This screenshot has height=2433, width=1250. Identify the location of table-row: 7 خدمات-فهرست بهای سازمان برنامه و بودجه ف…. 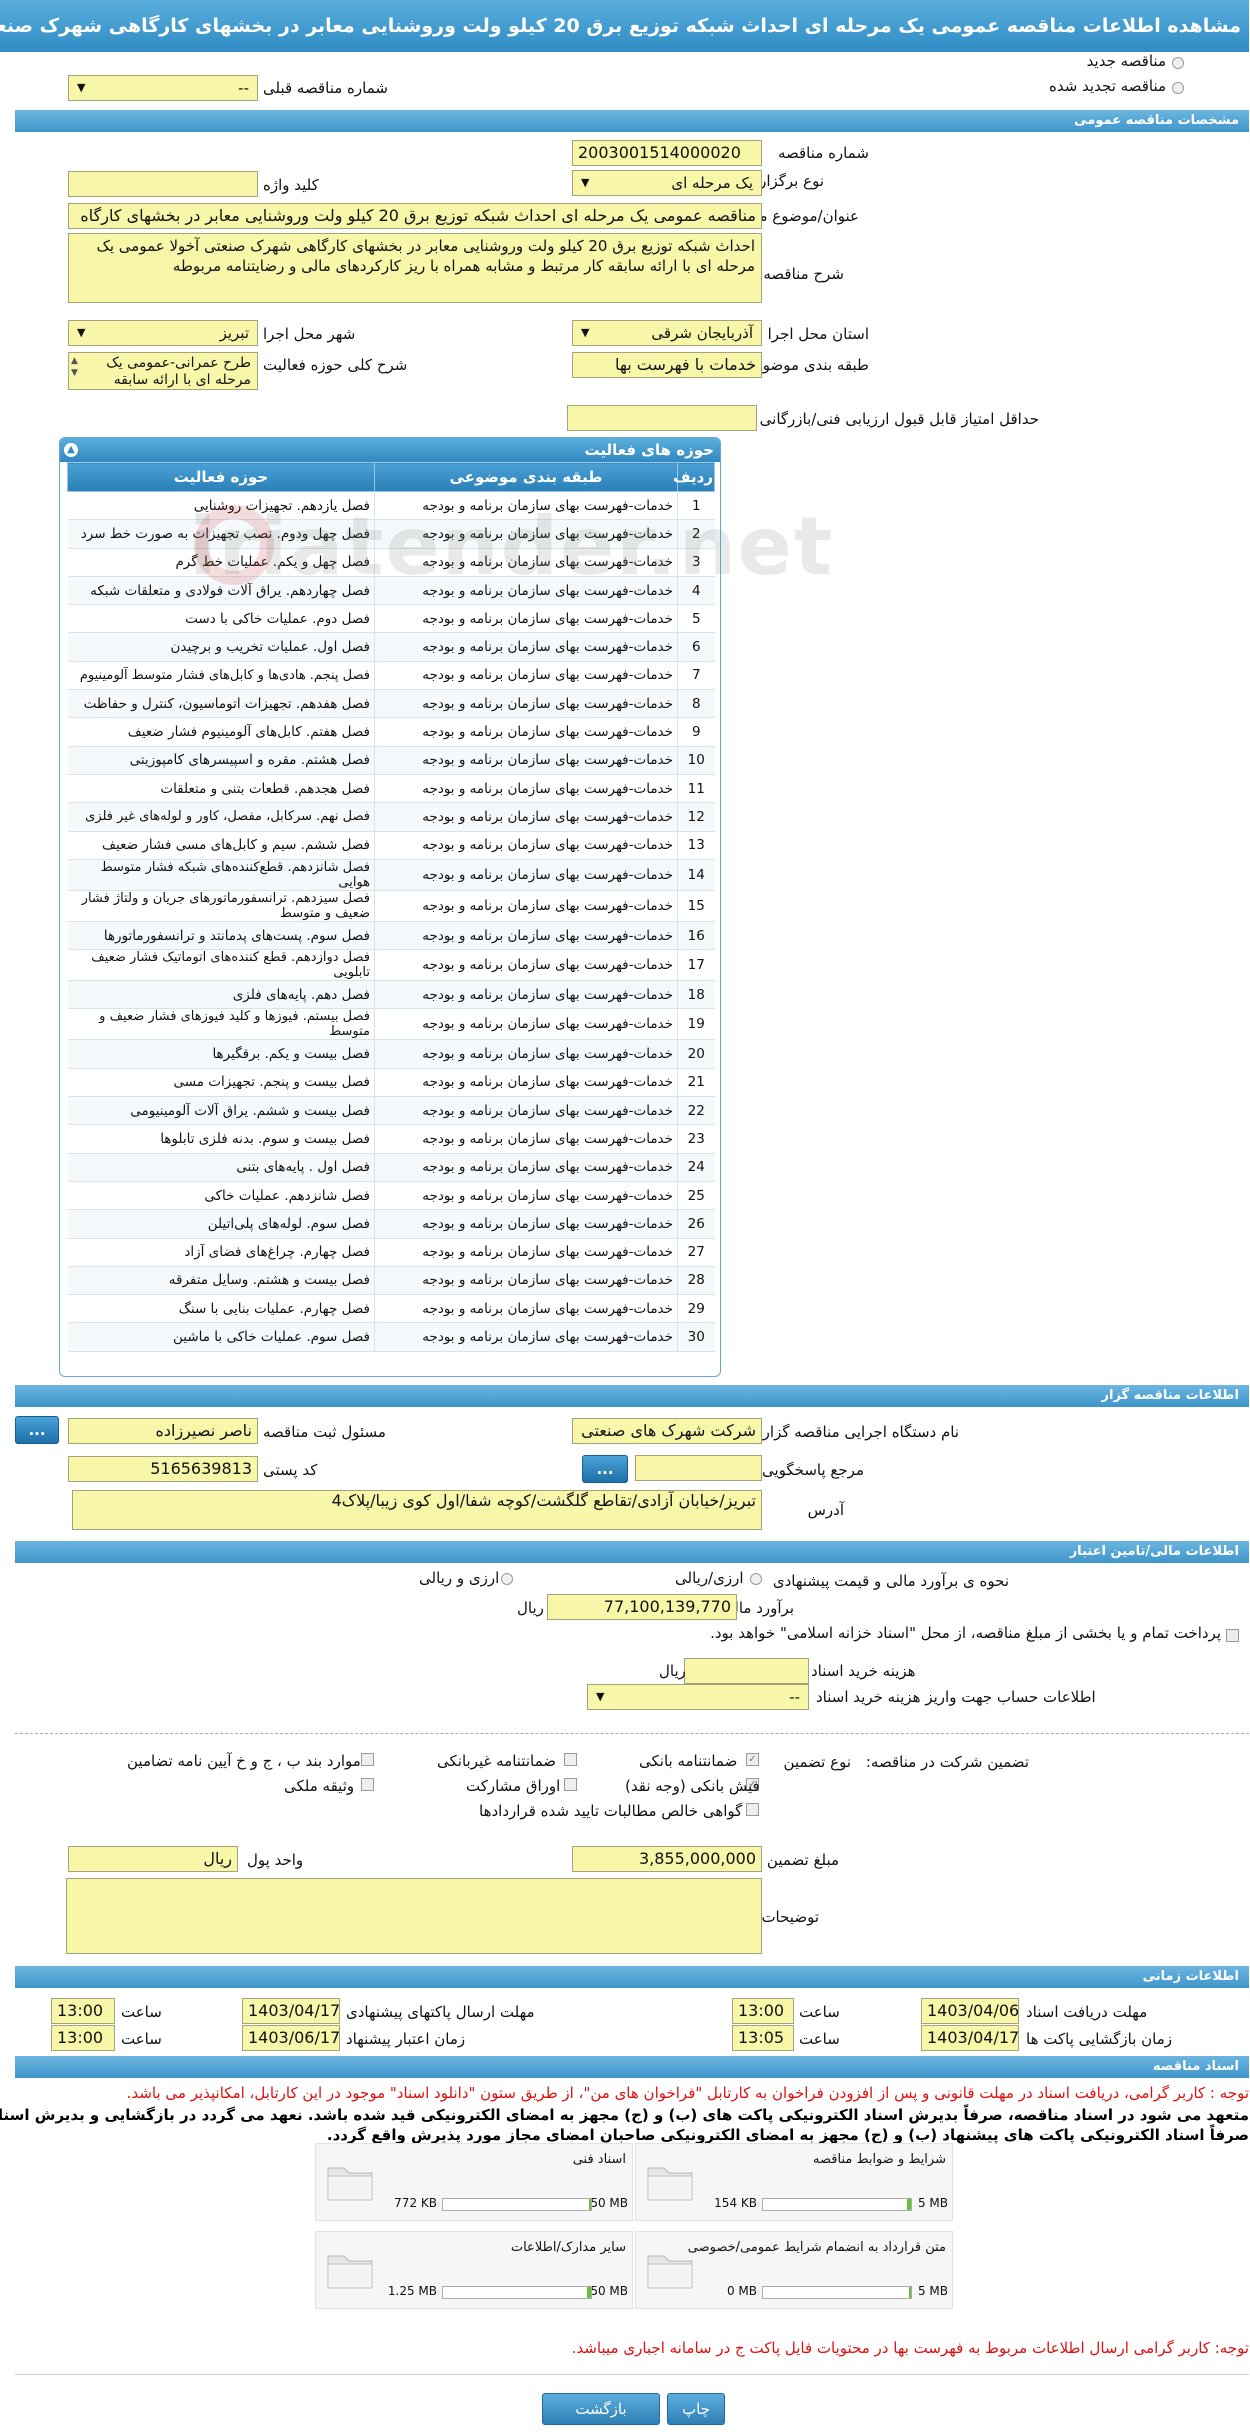
(392, 676).